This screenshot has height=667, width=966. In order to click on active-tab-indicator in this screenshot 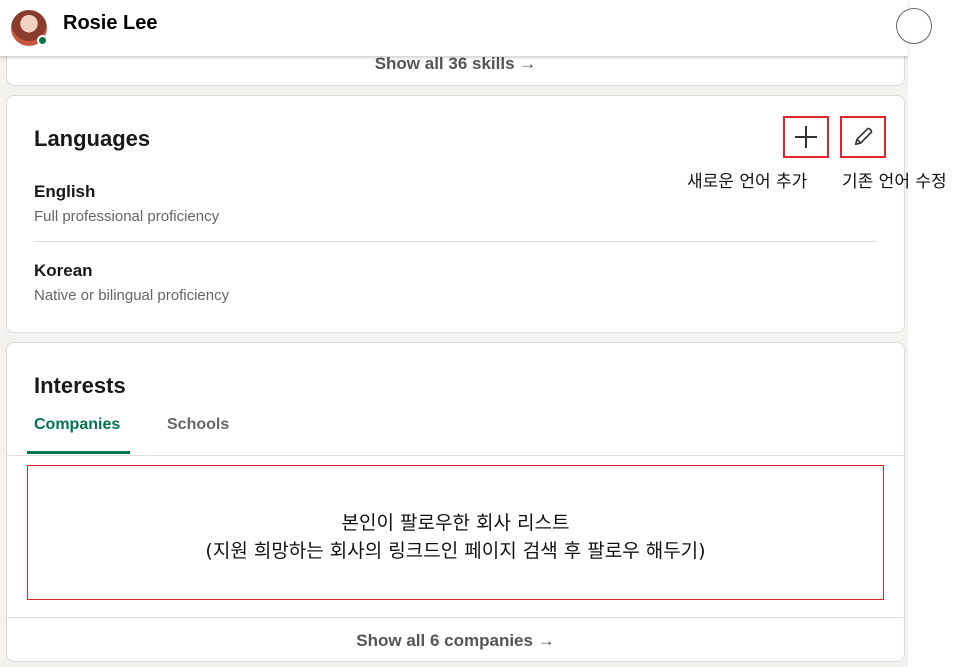, I will do `click(78, 452)`.